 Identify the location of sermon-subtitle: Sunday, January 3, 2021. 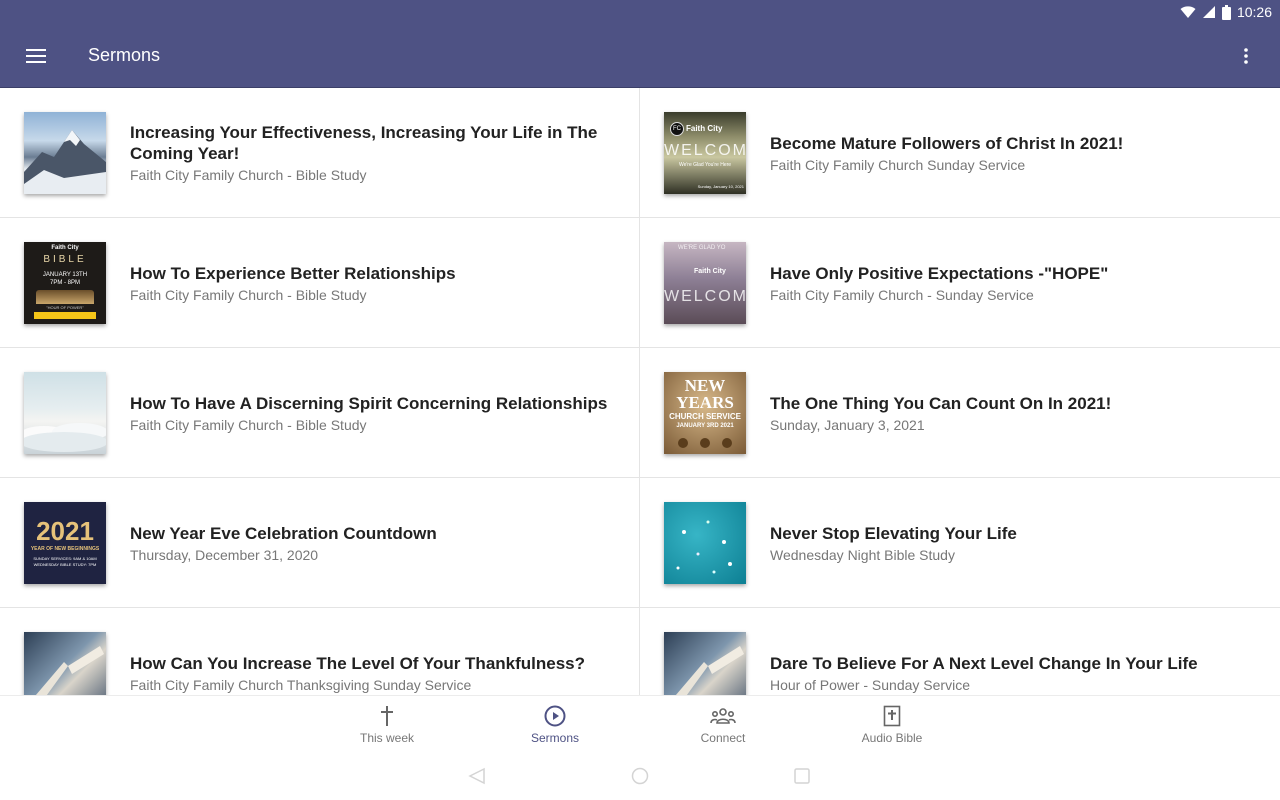
(847, 424).